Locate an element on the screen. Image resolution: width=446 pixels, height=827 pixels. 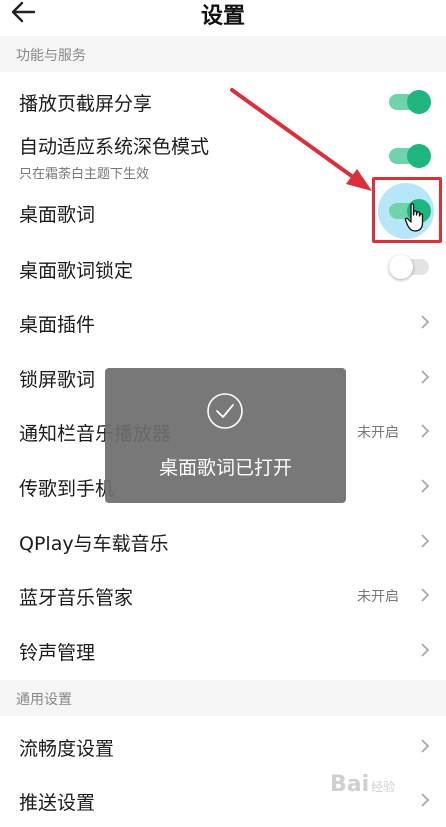
setting-row-ringtone: 铃声管理 is located at coordinates (223, 650).